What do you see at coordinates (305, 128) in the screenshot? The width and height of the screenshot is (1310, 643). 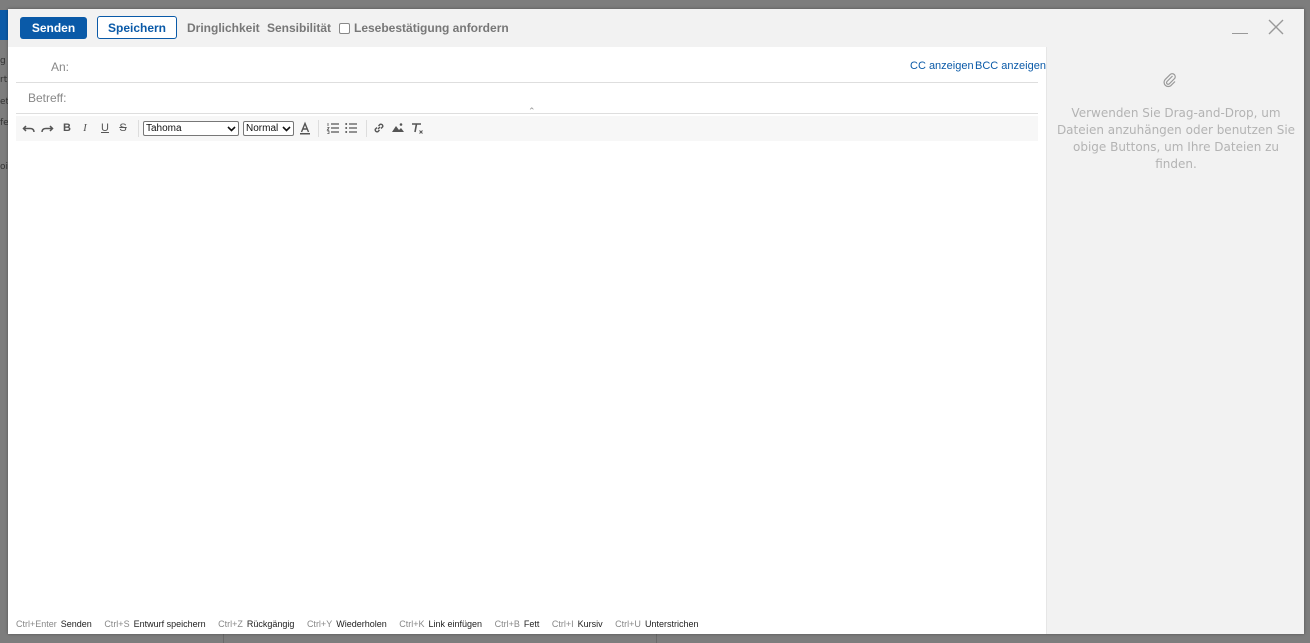 I see `text-color-icon` at bounding box center [305, 128].